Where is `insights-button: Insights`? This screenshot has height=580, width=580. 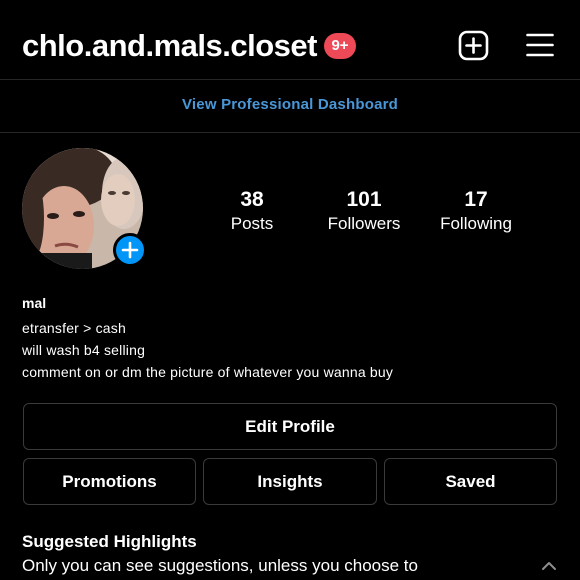 insights-button: Insights is located at coordinates (290, 481).